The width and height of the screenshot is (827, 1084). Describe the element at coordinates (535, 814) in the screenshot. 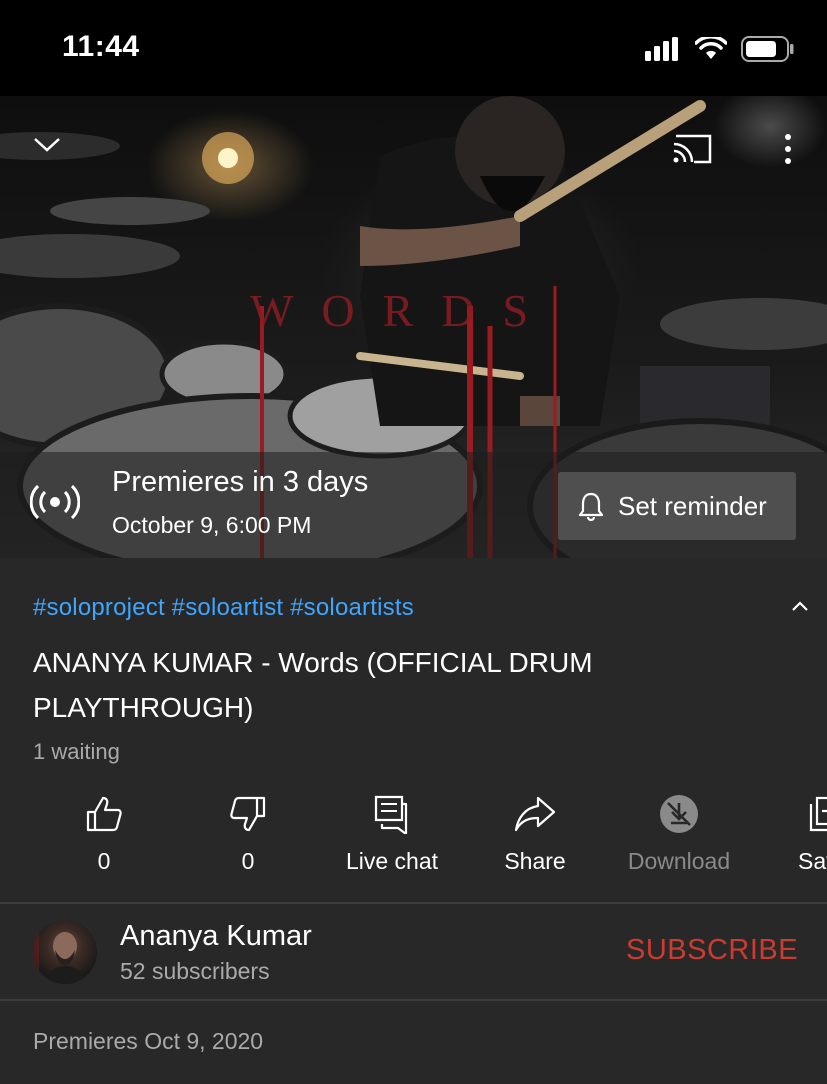

I see `share-icon` at that location.